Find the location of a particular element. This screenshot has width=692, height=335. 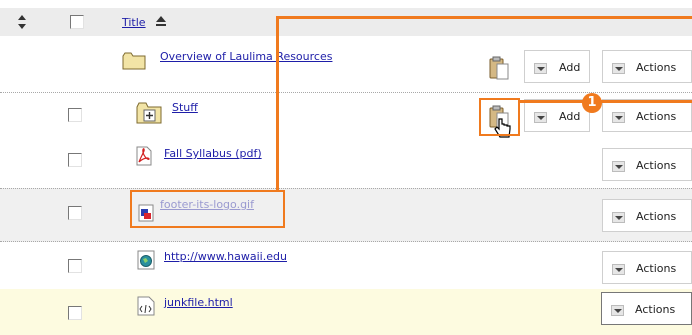

pdf-icon is located at coordinates (144, 157).